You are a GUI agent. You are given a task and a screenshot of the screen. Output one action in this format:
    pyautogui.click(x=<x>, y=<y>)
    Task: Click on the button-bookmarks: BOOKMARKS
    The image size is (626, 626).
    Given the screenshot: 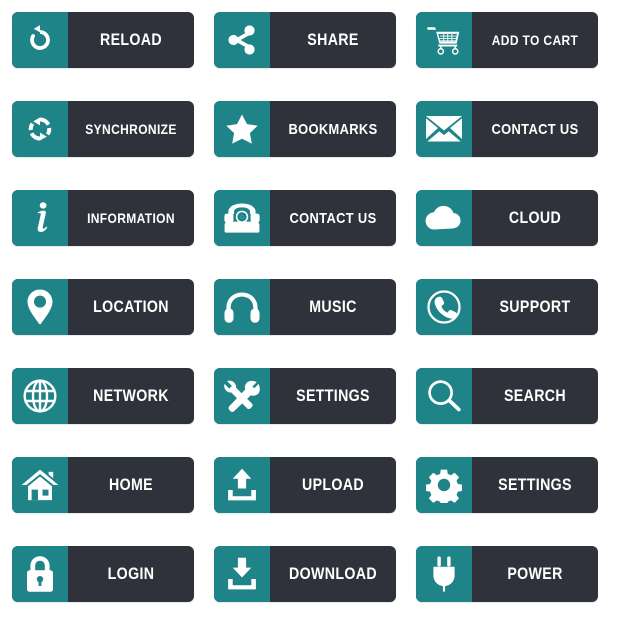 What is the action you would take?
    pyautogui.click(x=305, y=129)
    